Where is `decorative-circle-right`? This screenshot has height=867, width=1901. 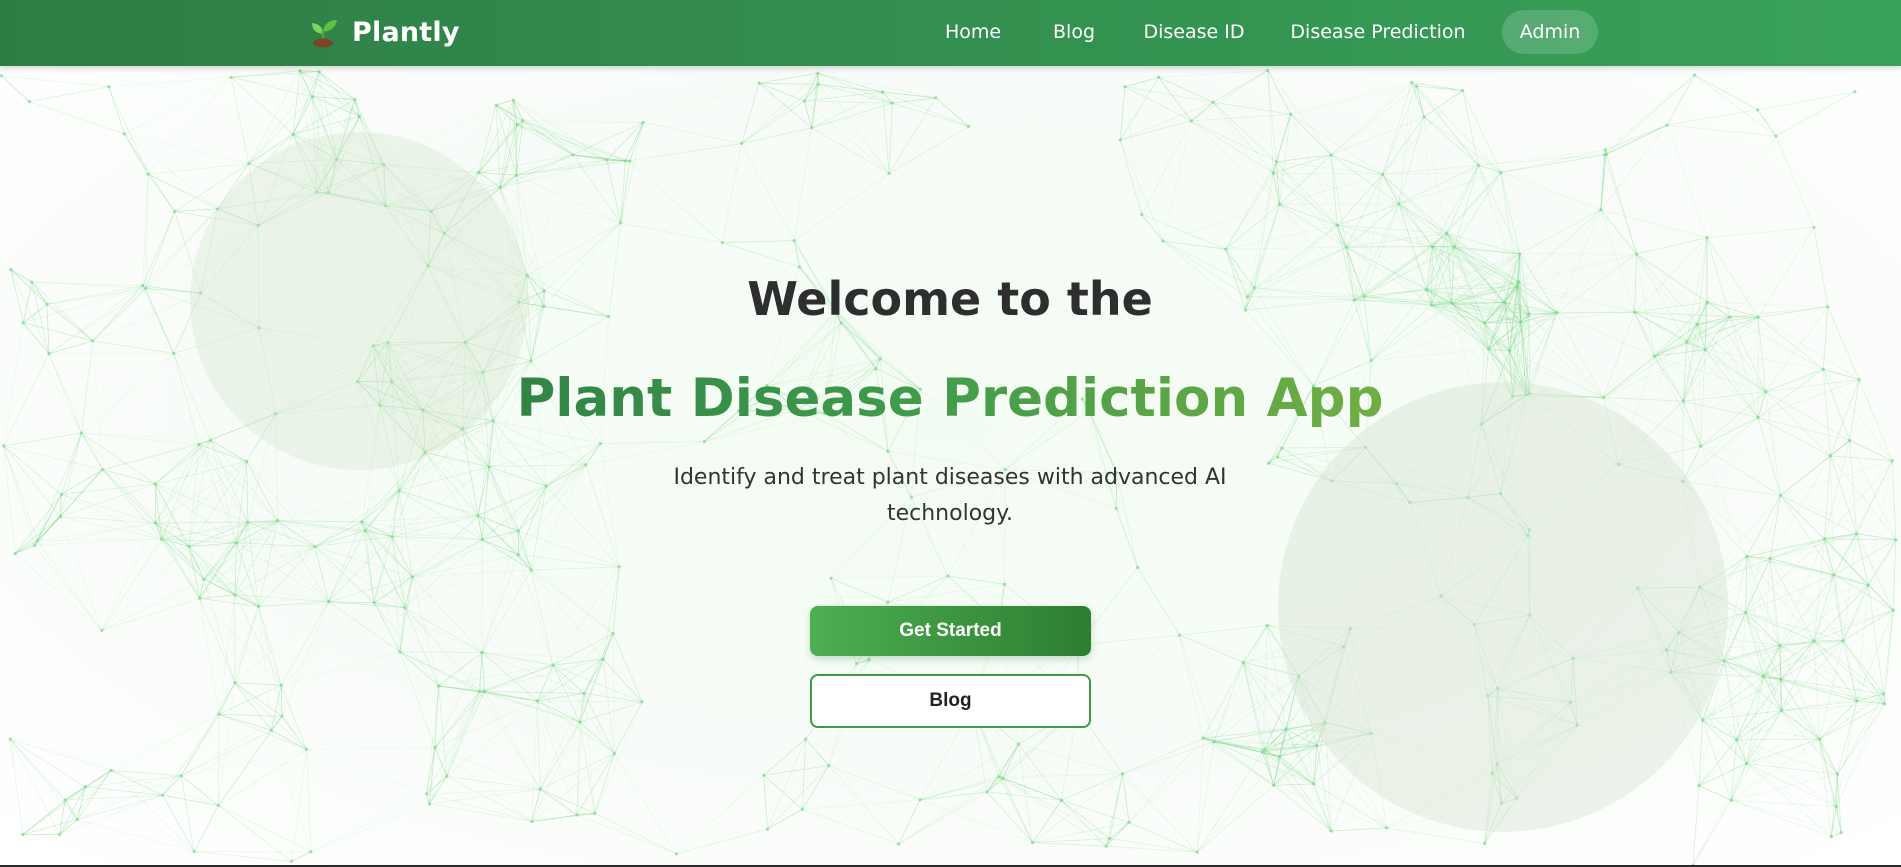 decorative-circle-right is located at coordinates (1503, 607).